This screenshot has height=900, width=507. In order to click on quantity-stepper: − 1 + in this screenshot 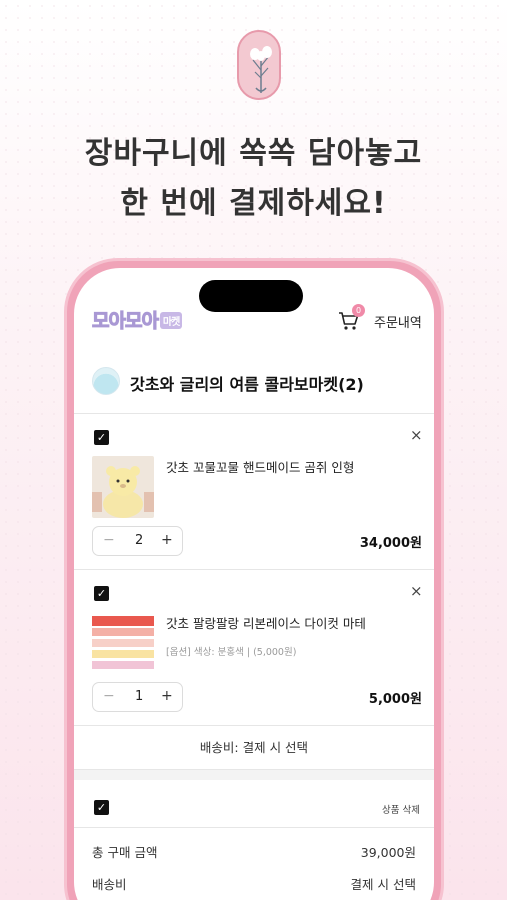, I will do `click(137, 697)`.